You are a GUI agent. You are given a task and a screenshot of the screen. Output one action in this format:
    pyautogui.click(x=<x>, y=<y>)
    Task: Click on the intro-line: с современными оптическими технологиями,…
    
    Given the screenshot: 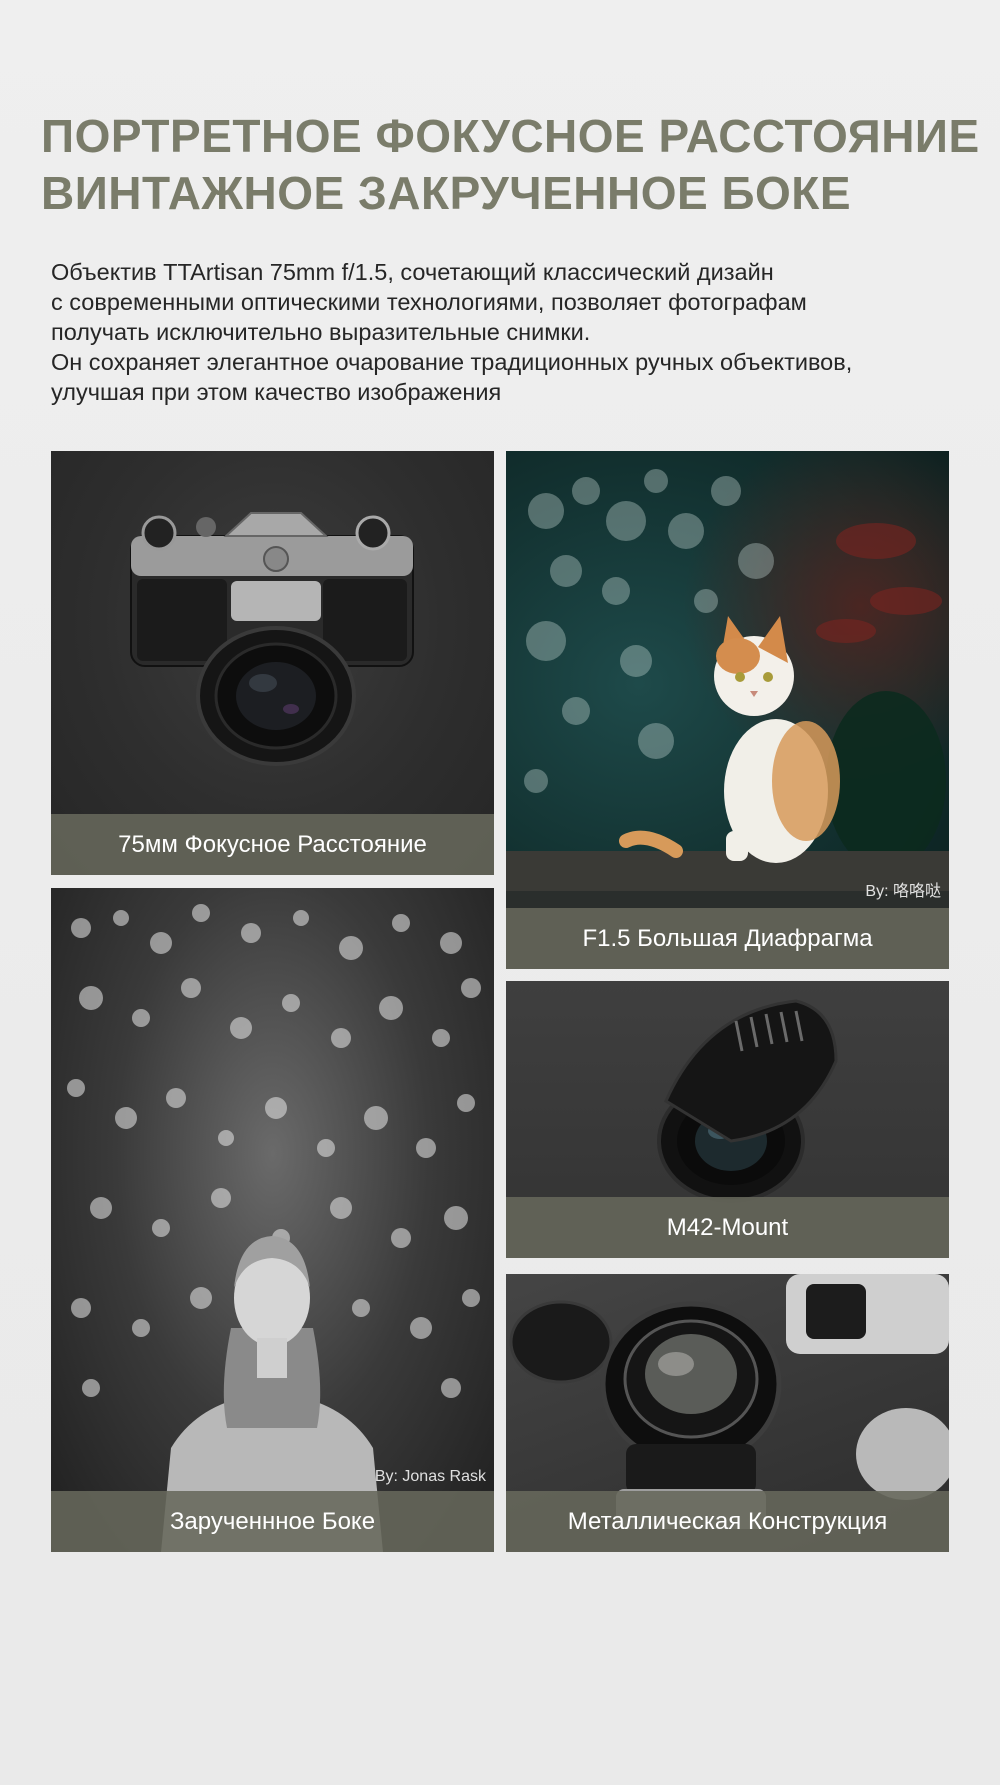 What is the action you would take?
    pyautogui.click(x=429, y=302)
    